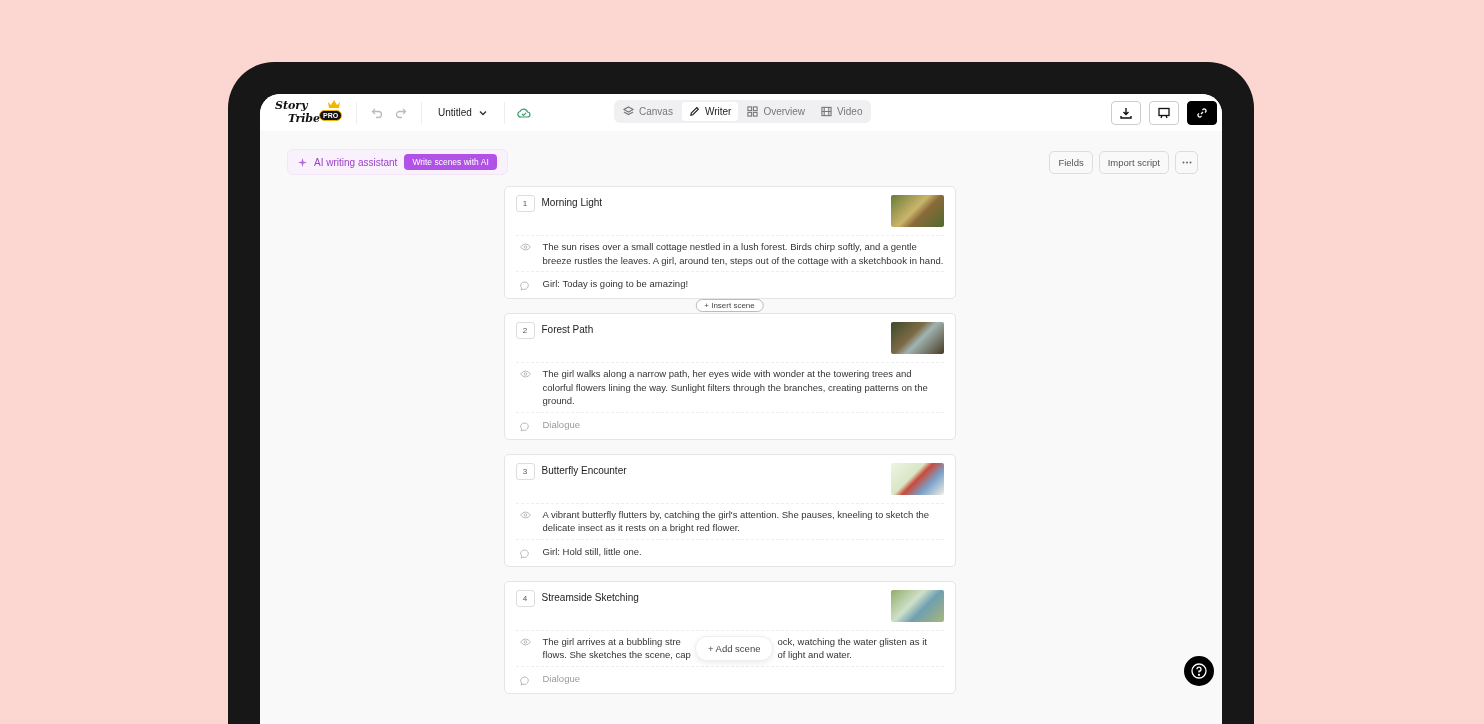 The width and height of the screenshot is (1484, 724). I want to click on share-link-button, so click(1202, 112).